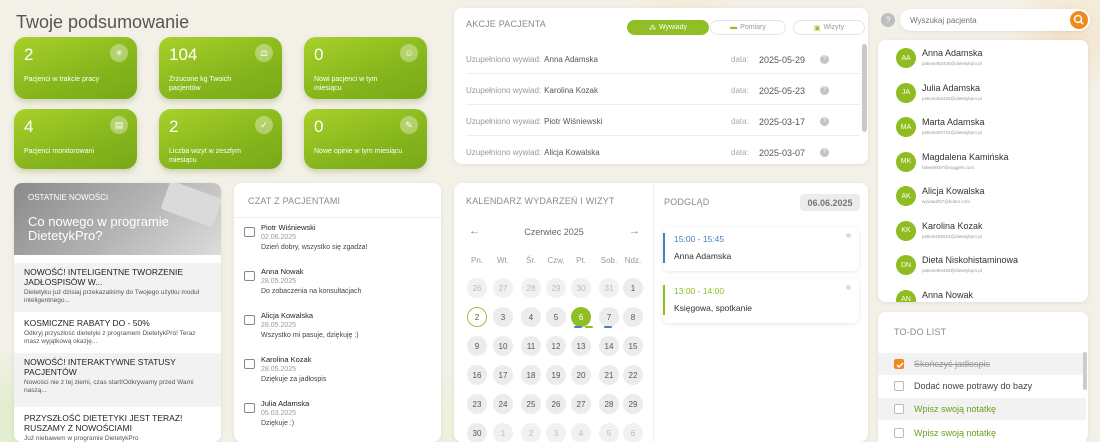 The height and width of the screenshot is (442, 1100). Describe the element at coordinates (503, 375) in the screenshot. I see `calendar-day: 17` at that location.